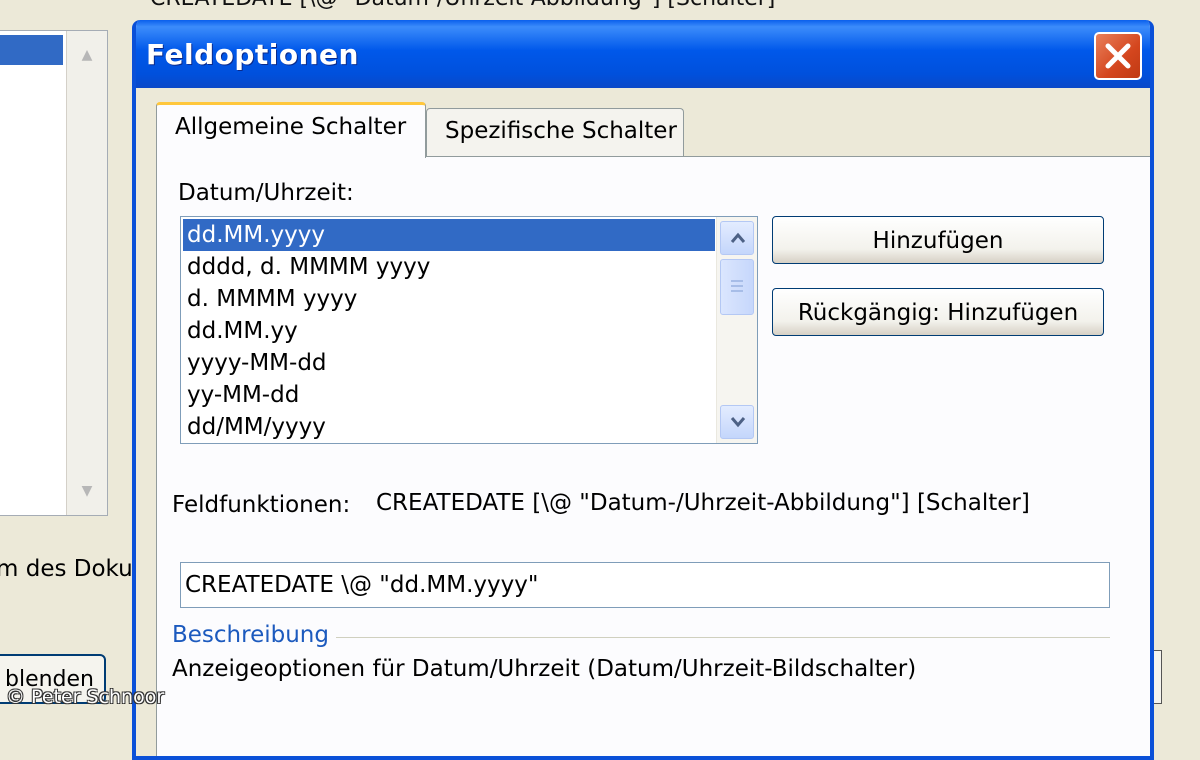  Describe the element at coordinates (261, 505) in the screenshot. I see `field-functions-label: Feldfunktionen:` at that location.